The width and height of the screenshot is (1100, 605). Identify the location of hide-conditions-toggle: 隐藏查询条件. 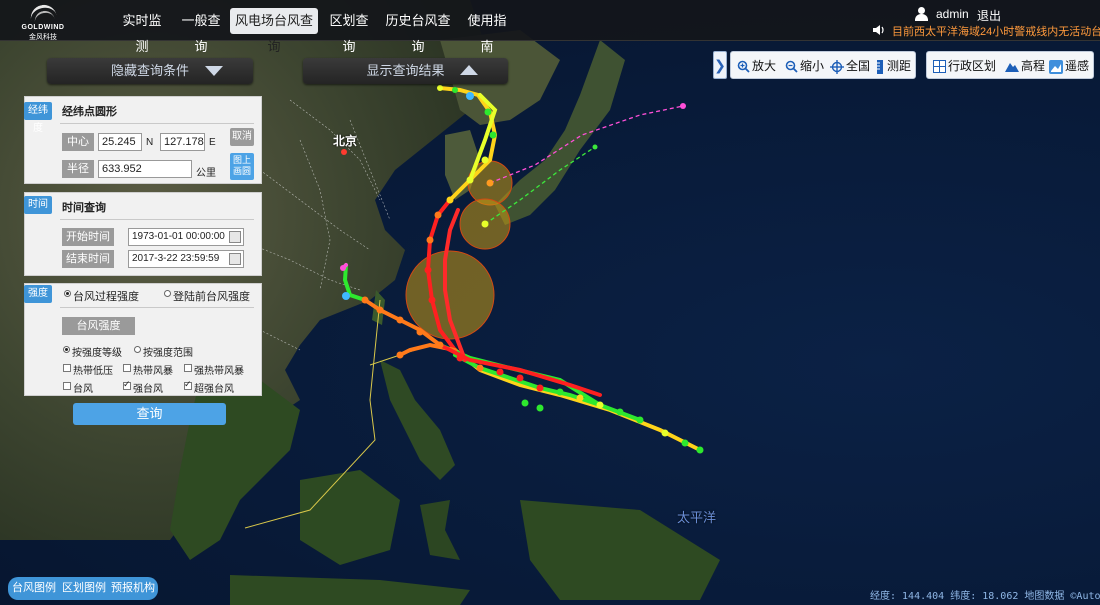
(150, 71).